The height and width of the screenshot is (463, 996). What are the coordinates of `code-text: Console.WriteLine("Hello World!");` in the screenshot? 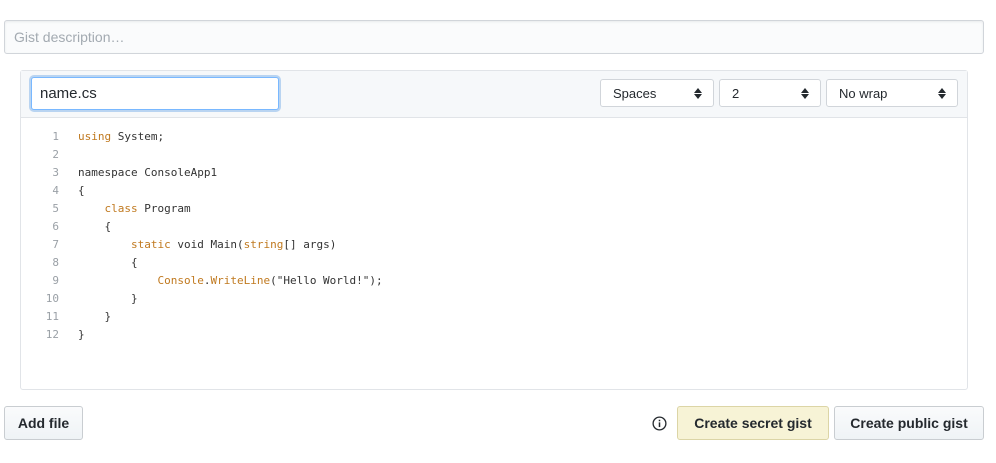 It's located at (221, 281).